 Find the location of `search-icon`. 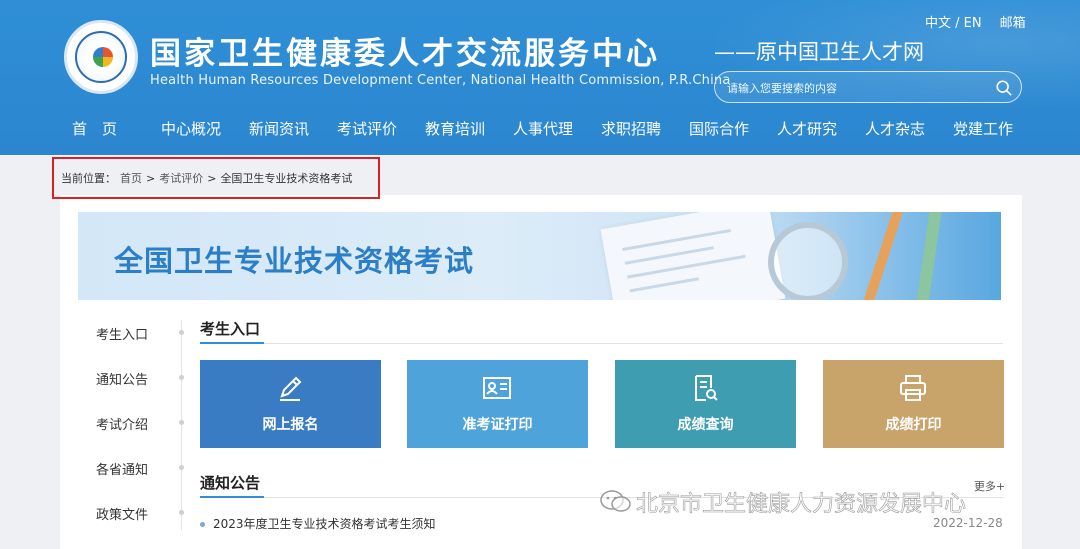

search-icon is located at coordinates (1004, 88).